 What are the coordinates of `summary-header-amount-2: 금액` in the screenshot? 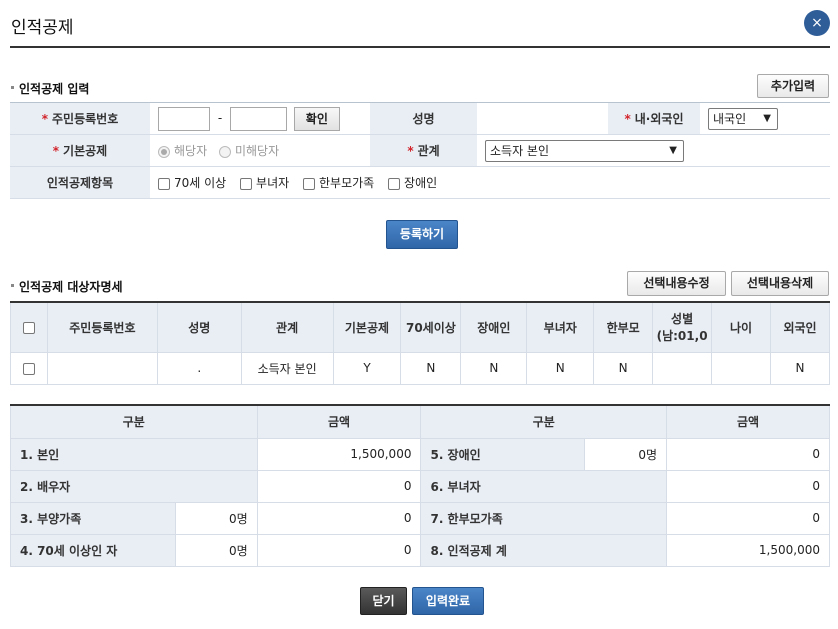 It's located at (748, 422).